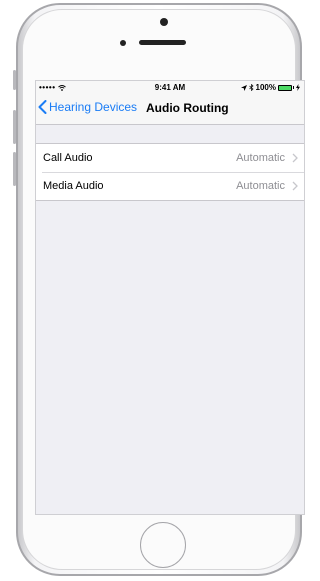 This screenshot has height=581, width=320. What do you see at coordinates (14, 127) in the screenshot?
I see `volume-up-button` at bounding box center [14, 127].